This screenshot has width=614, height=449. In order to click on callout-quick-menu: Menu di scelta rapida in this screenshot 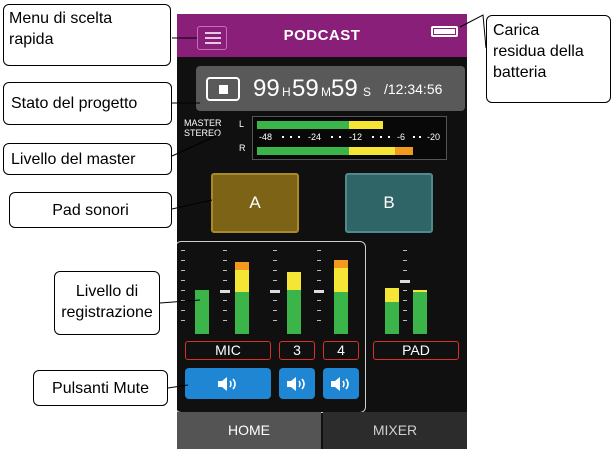, I will do `click(87, 35)`.